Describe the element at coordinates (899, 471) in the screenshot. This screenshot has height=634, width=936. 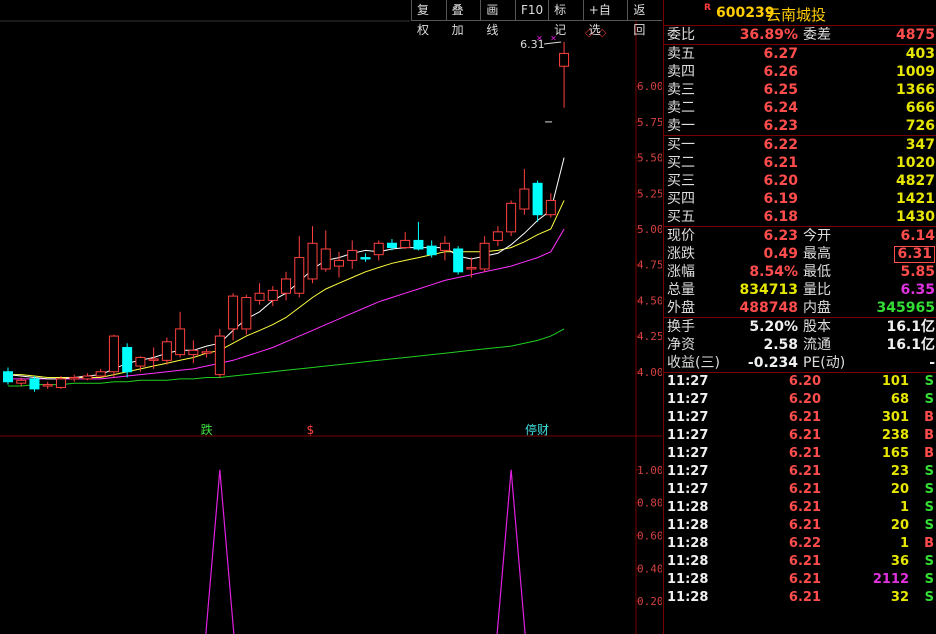
I see `trade-volume: 23` at that location.